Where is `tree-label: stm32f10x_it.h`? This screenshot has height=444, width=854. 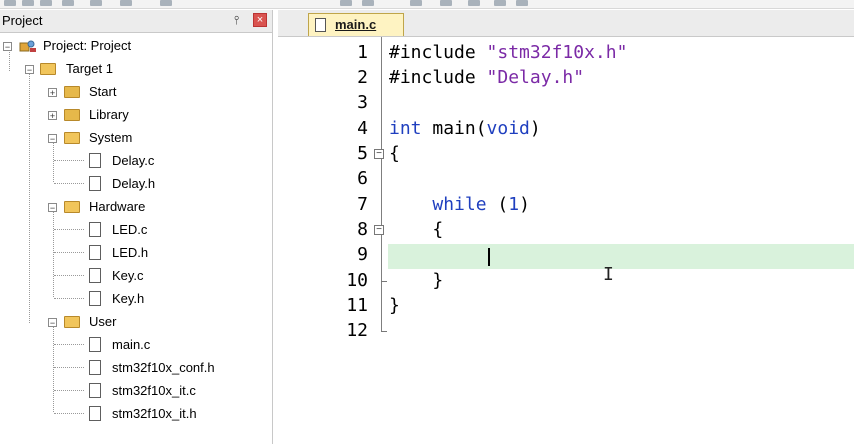
tree-label: stm32f10x_it.h is located at coordinates (154, 413).